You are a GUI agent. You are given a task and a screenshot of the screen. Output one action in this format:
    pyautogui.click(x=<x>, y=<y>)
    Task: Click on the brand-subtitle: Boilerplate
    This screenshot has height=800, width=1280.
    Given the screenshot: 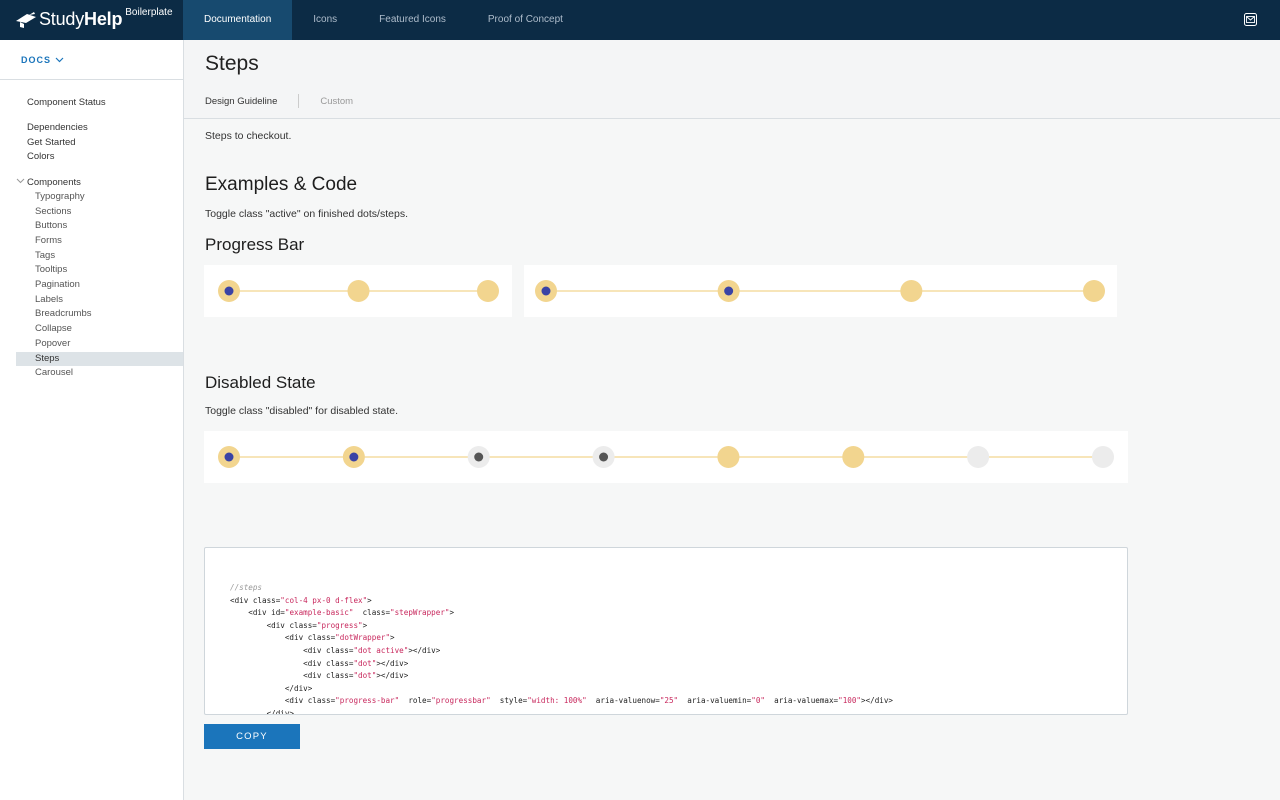 What is the action you would take?
    pyautogui.click(x=149, y=12)
    